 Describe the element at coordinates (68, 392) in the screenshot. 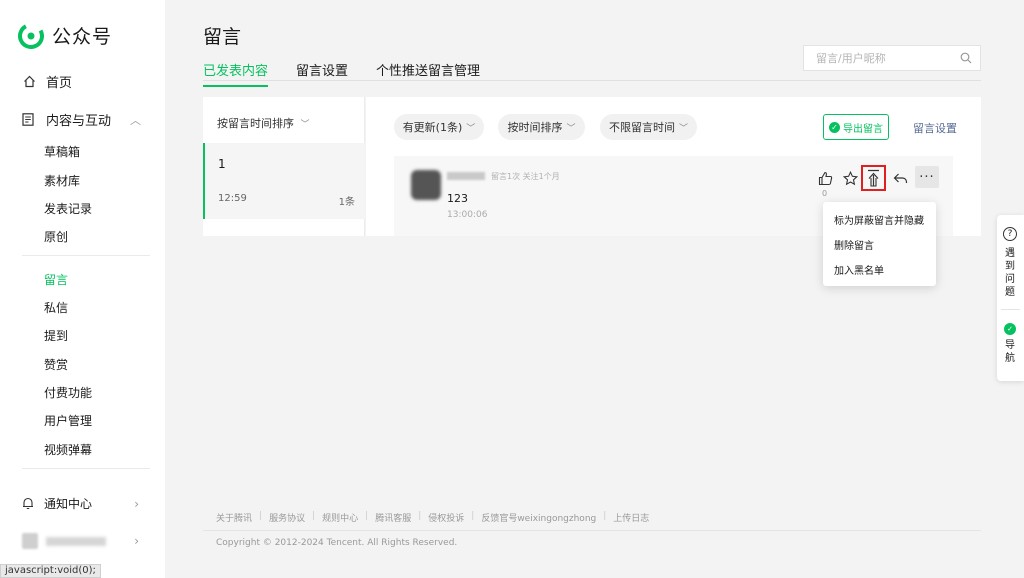

I see `sidebar-item-paid-features: 付费功能` at that location.